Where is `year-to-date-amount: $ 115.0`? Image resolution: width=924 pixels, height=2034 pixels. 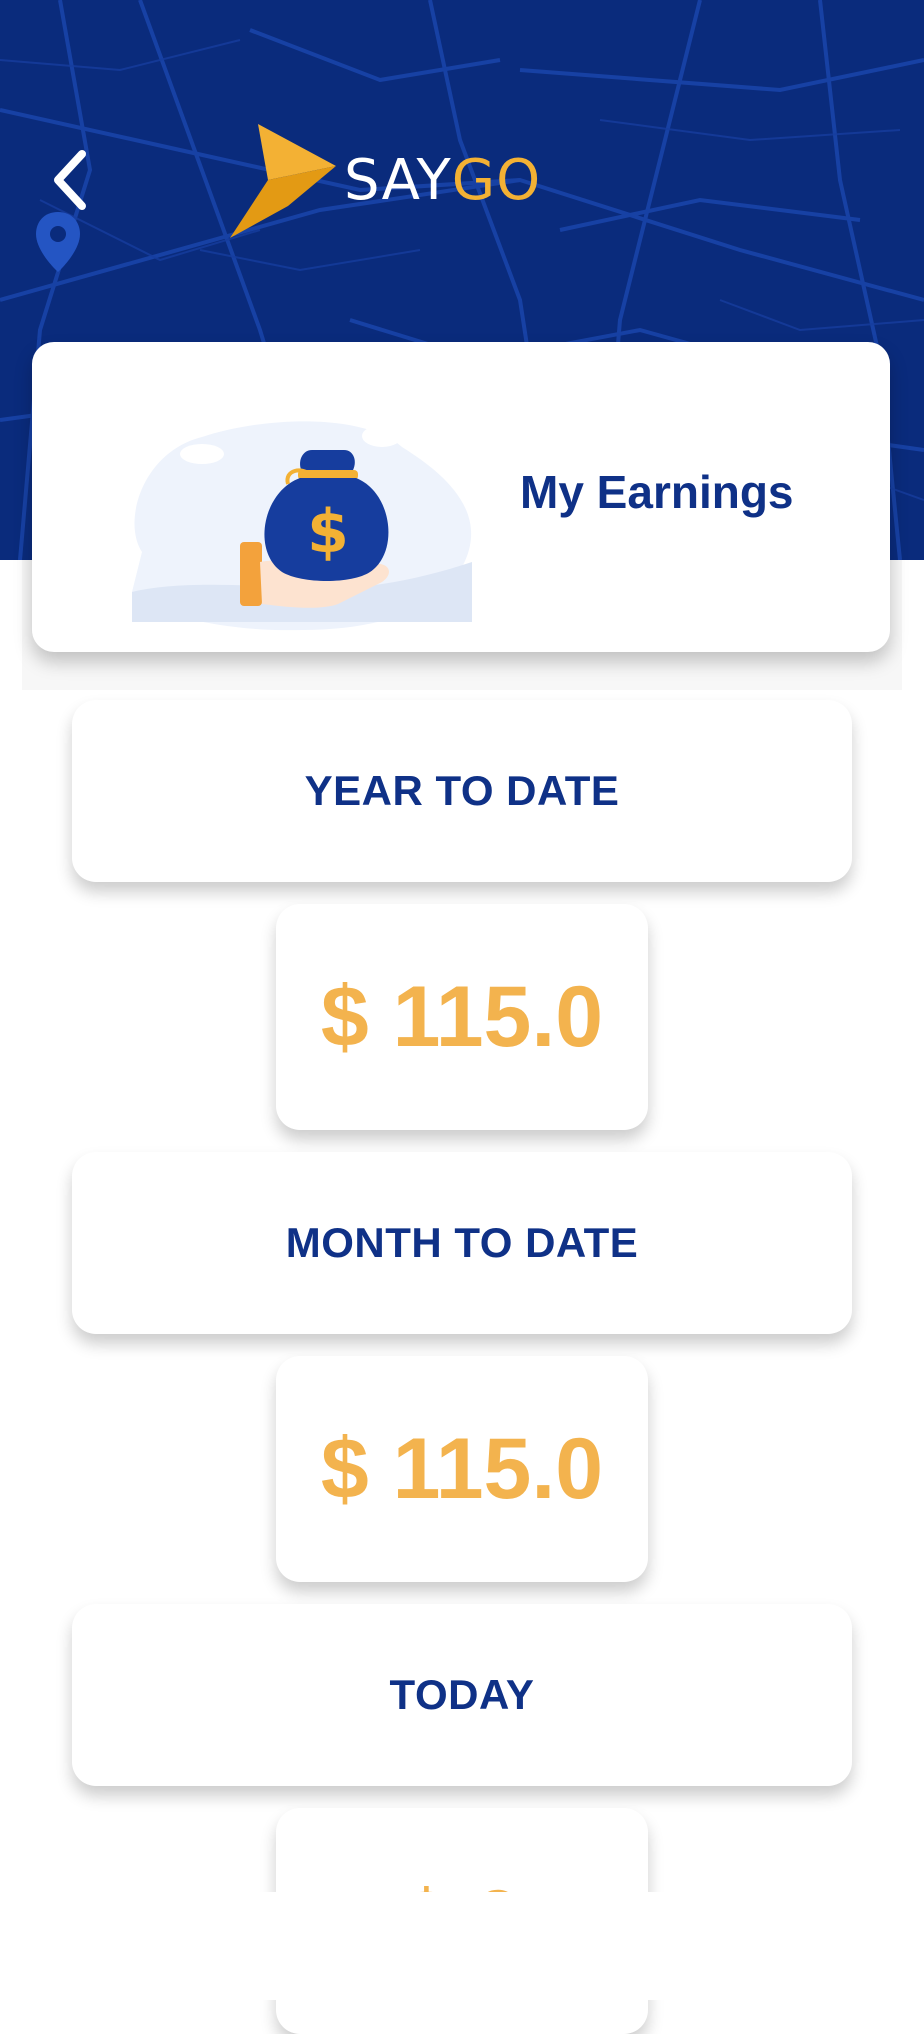 year-to-date-amount: $ 115.0 is located at coordinates (462, 1016).